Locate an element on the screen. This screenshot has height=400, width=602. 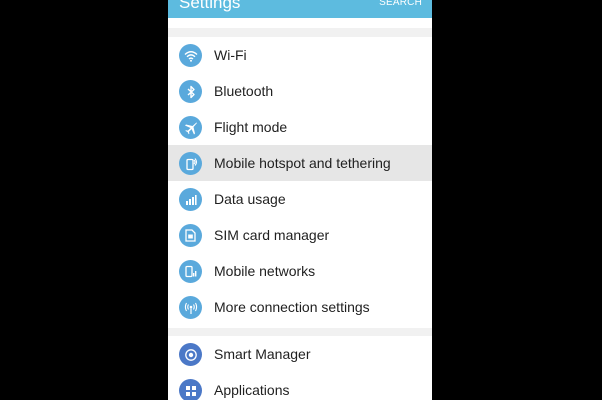
settings-item-more-connection-settings: More connection settings is located at coordinates (300, 307).